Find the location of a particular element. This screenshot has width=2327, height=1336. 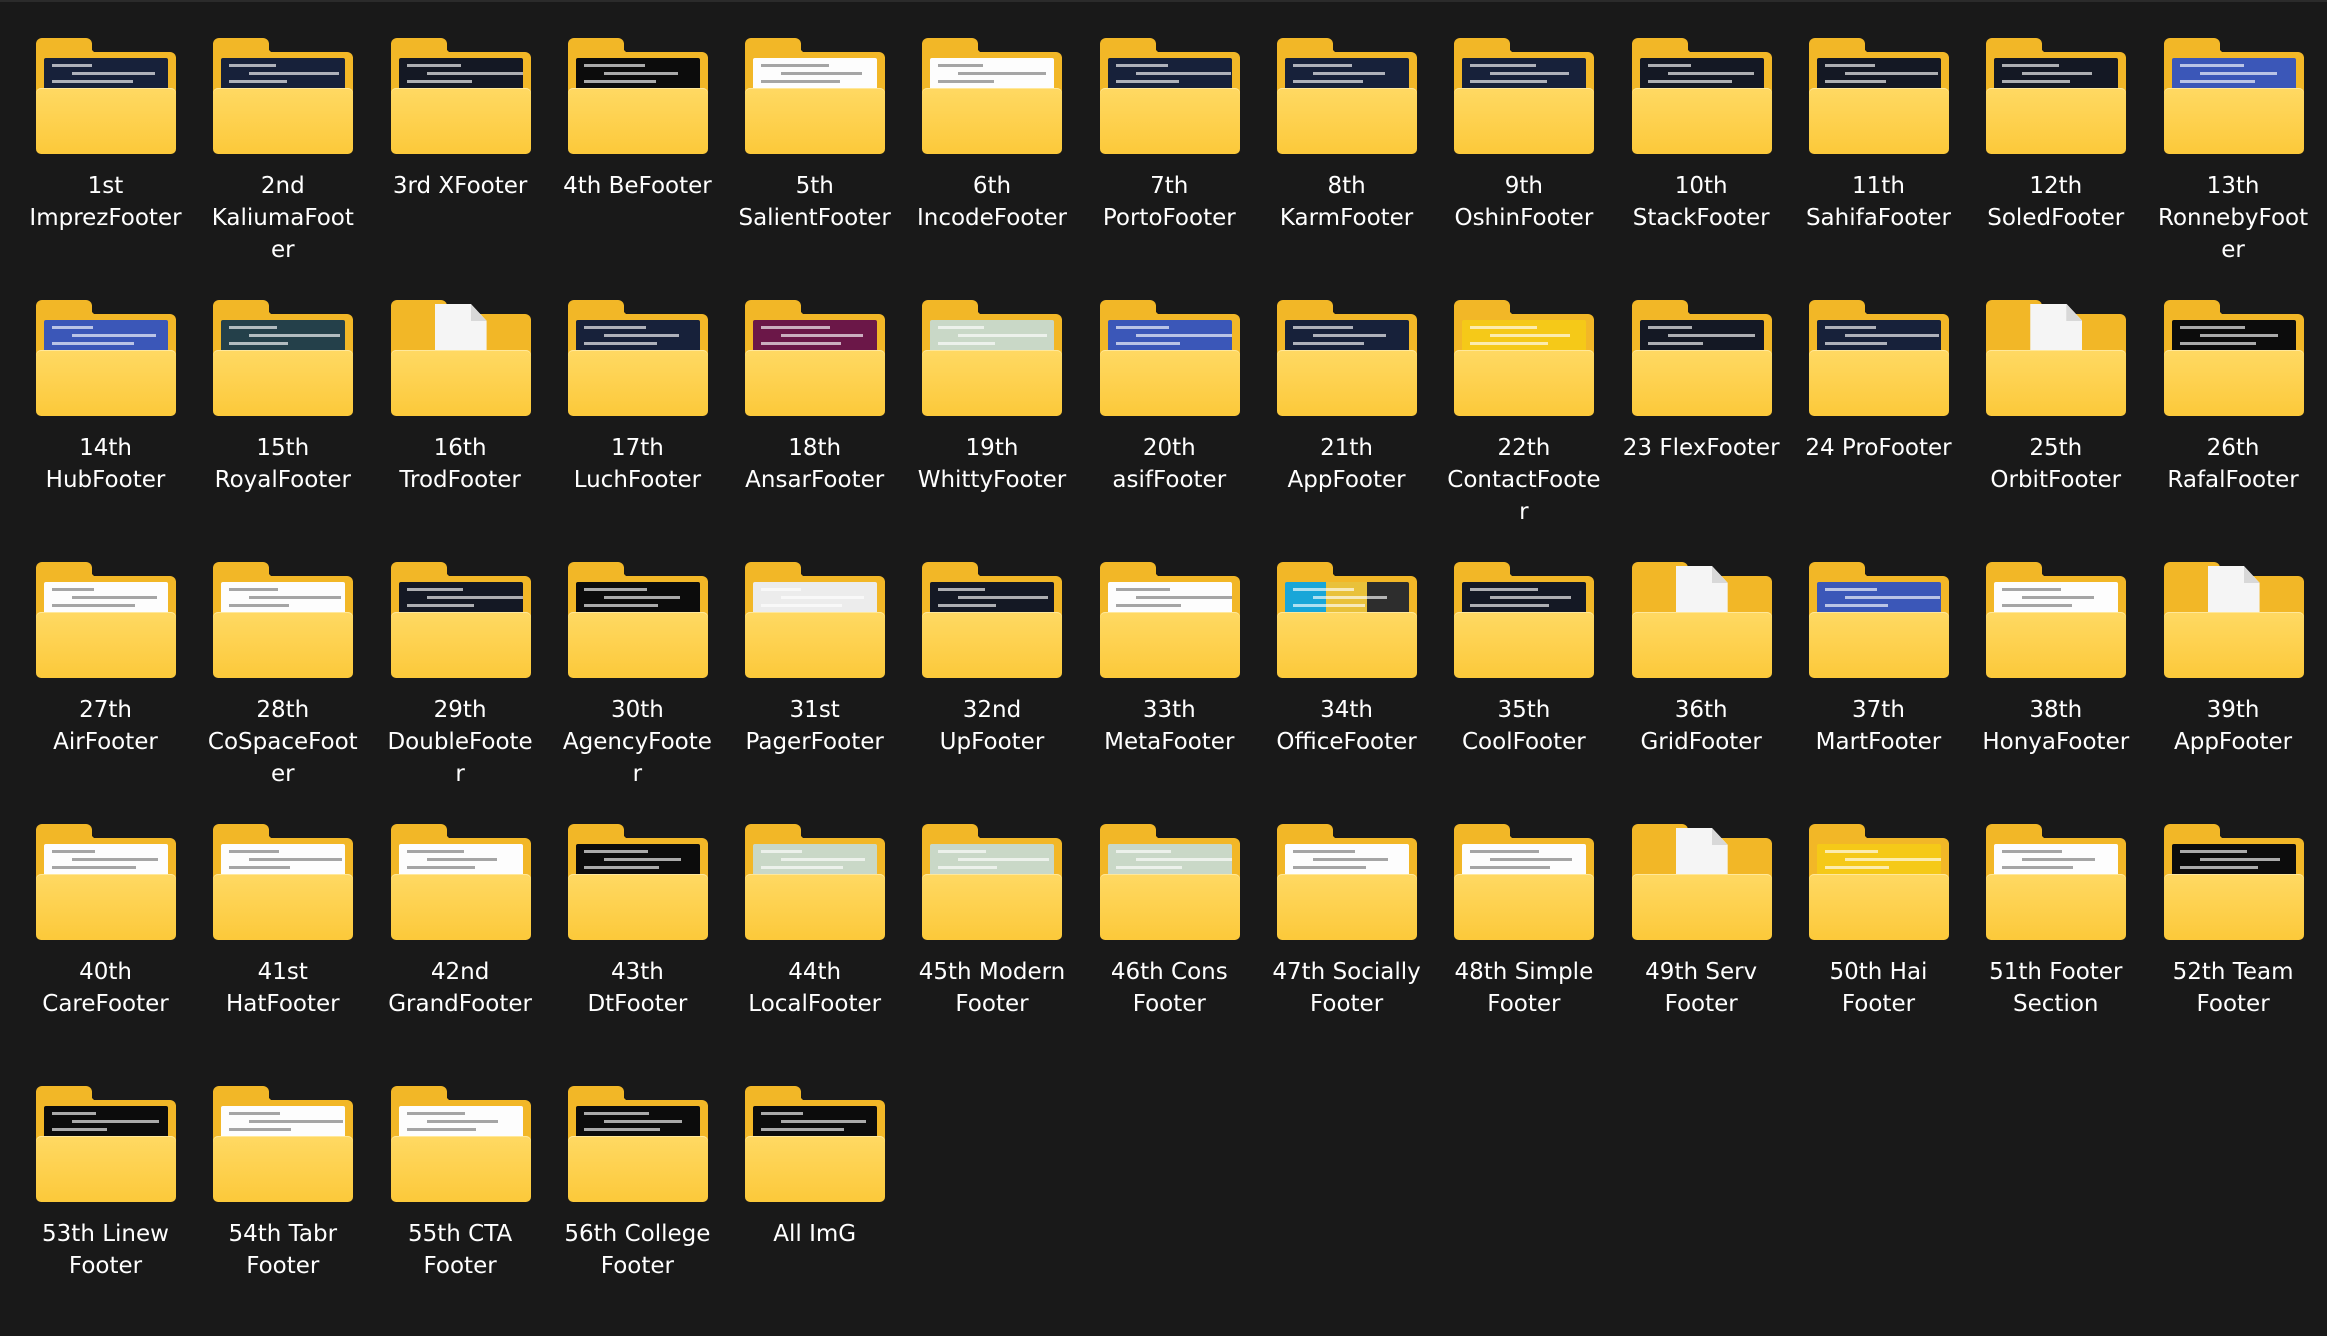

folder-item: 14th HubFooter is located at coordinates (105, 419).